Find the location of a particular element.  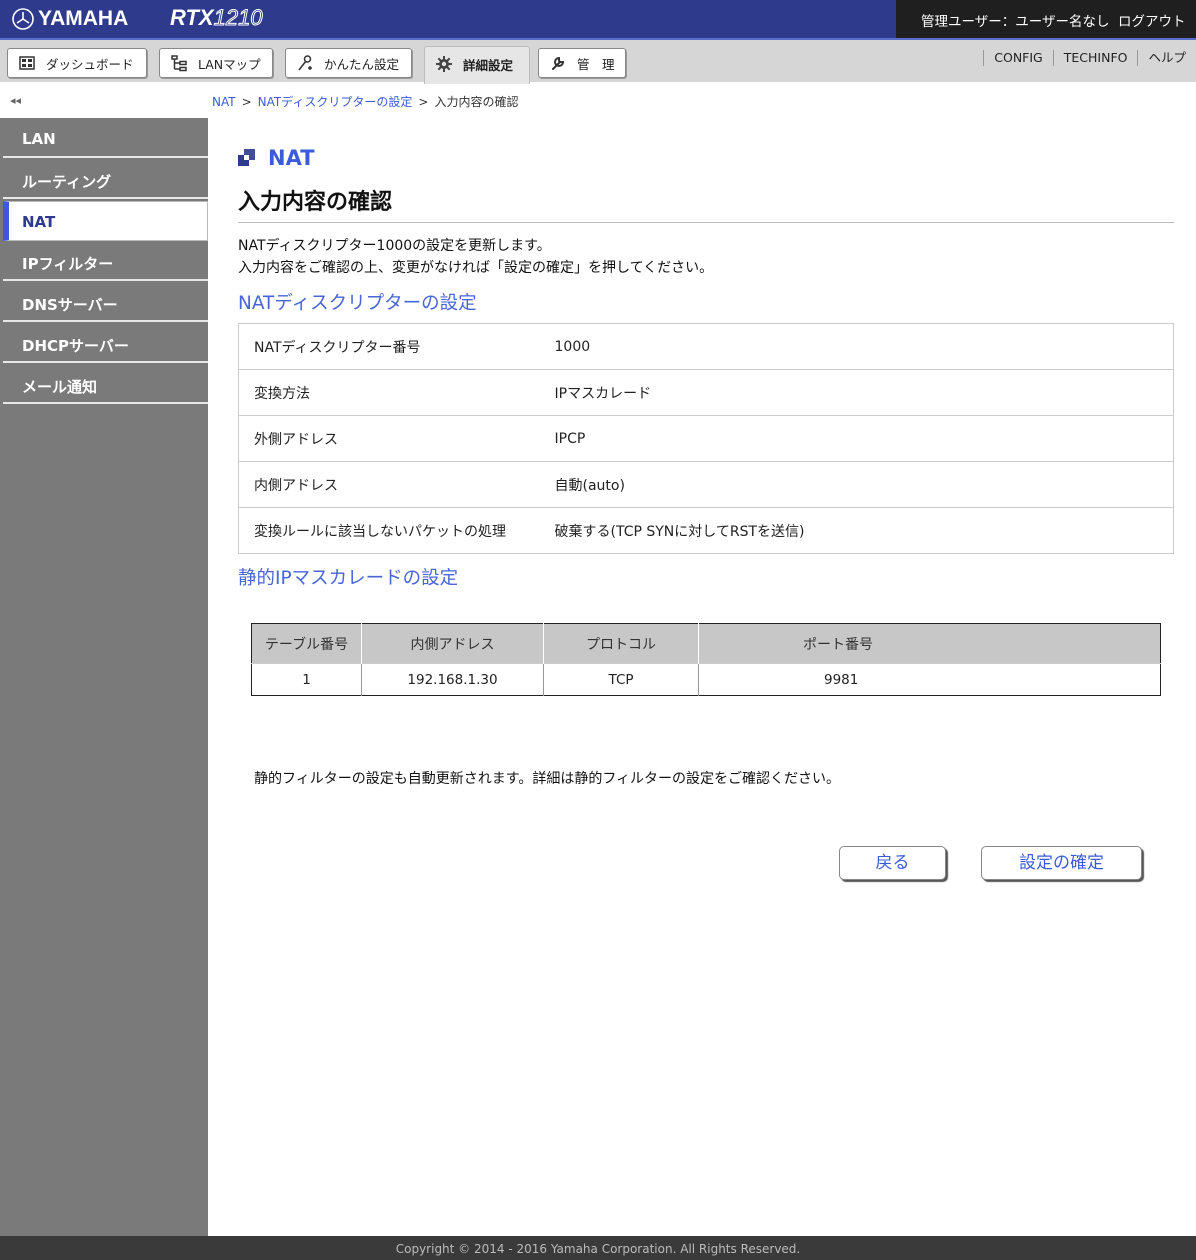

nat-descriptor-heading: NATディスクリプターの設定 is located at coordinates (357, 303).